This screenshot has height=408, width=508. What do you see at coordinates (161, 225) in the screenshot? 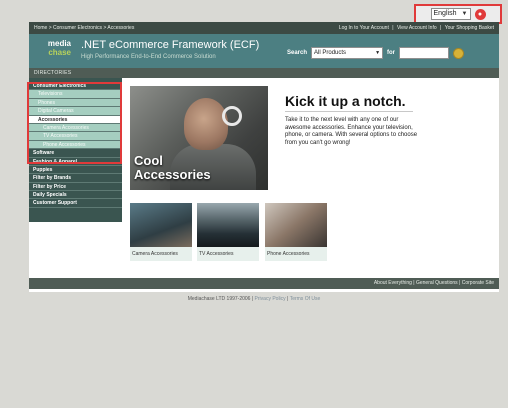
I see `camera-accessories-image` at bounding box center [161, 225].